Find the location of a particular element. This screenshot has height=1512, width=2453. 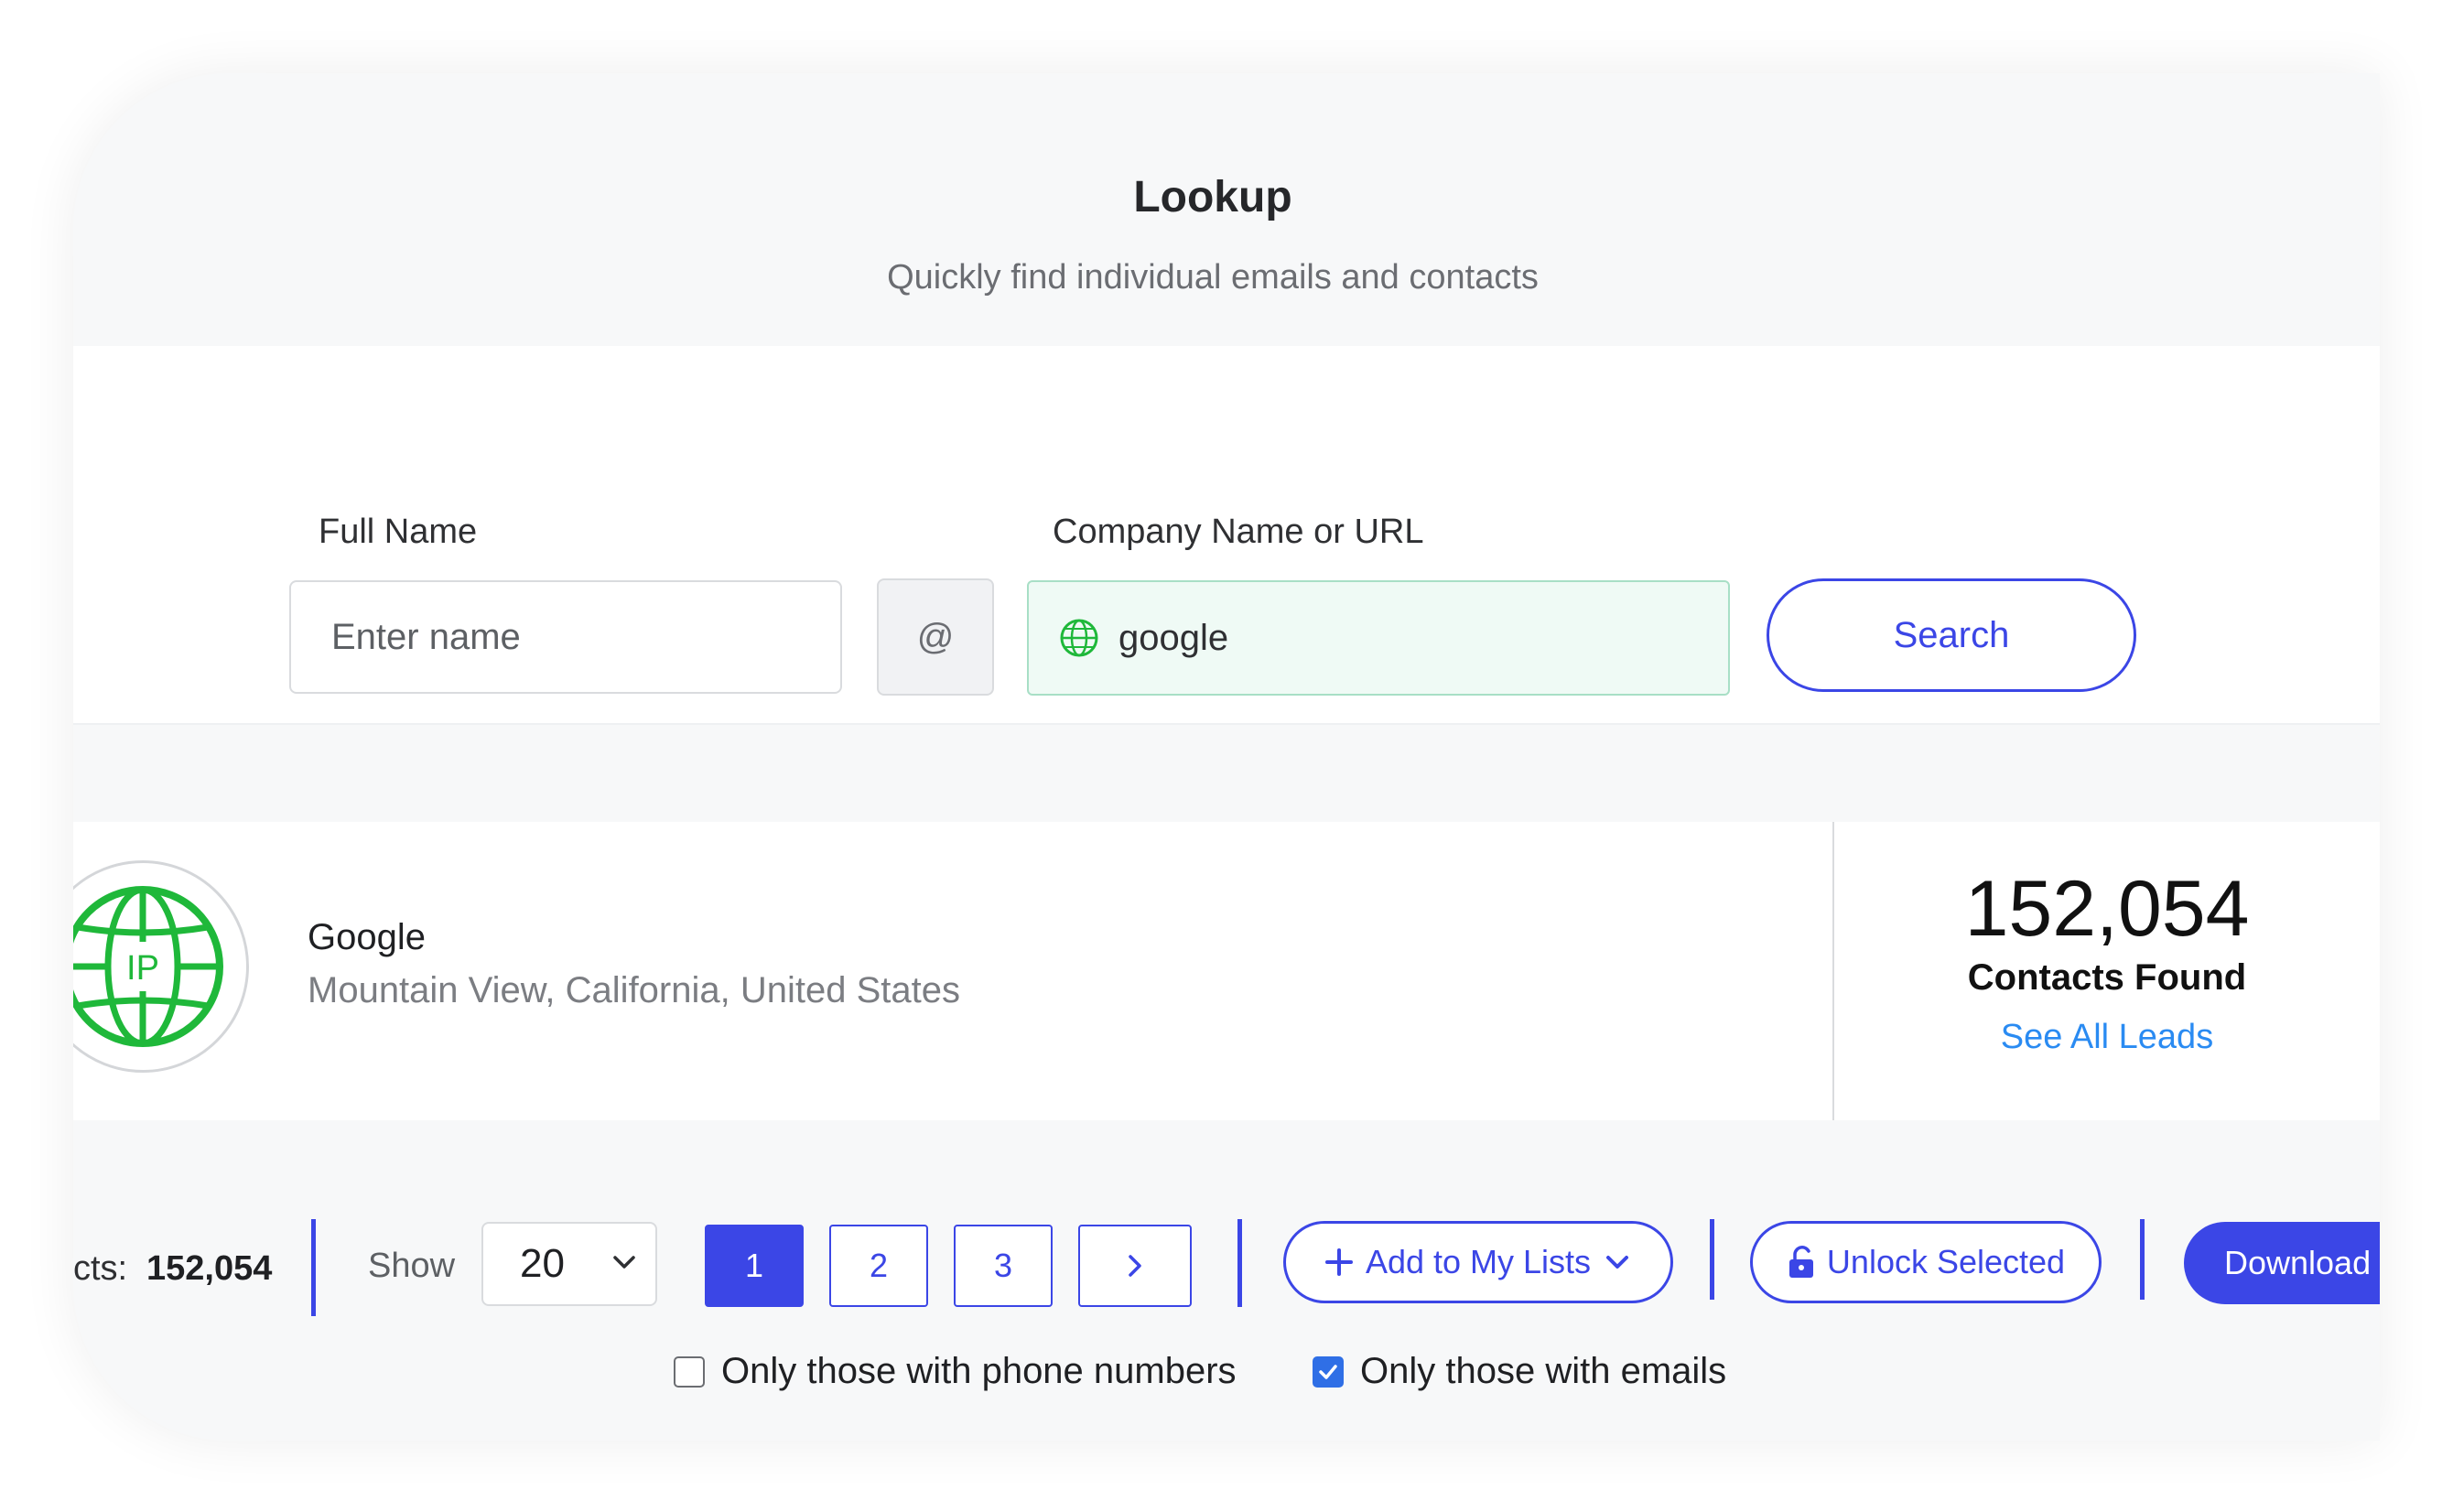

unlock-selected-label: Unlock Selected is located at coordinates (1946, 1261).